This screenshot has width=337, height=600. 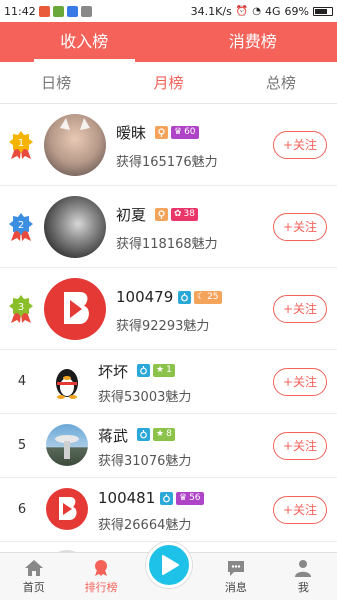 I want to click on charm-score: 获得118168魅力, so click(x=167, y=244).